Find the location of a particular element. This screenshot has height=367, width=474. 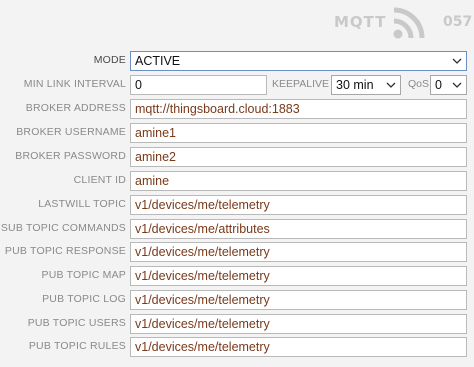

broker-username-input: amine1 is located at coordinates (298, 133).